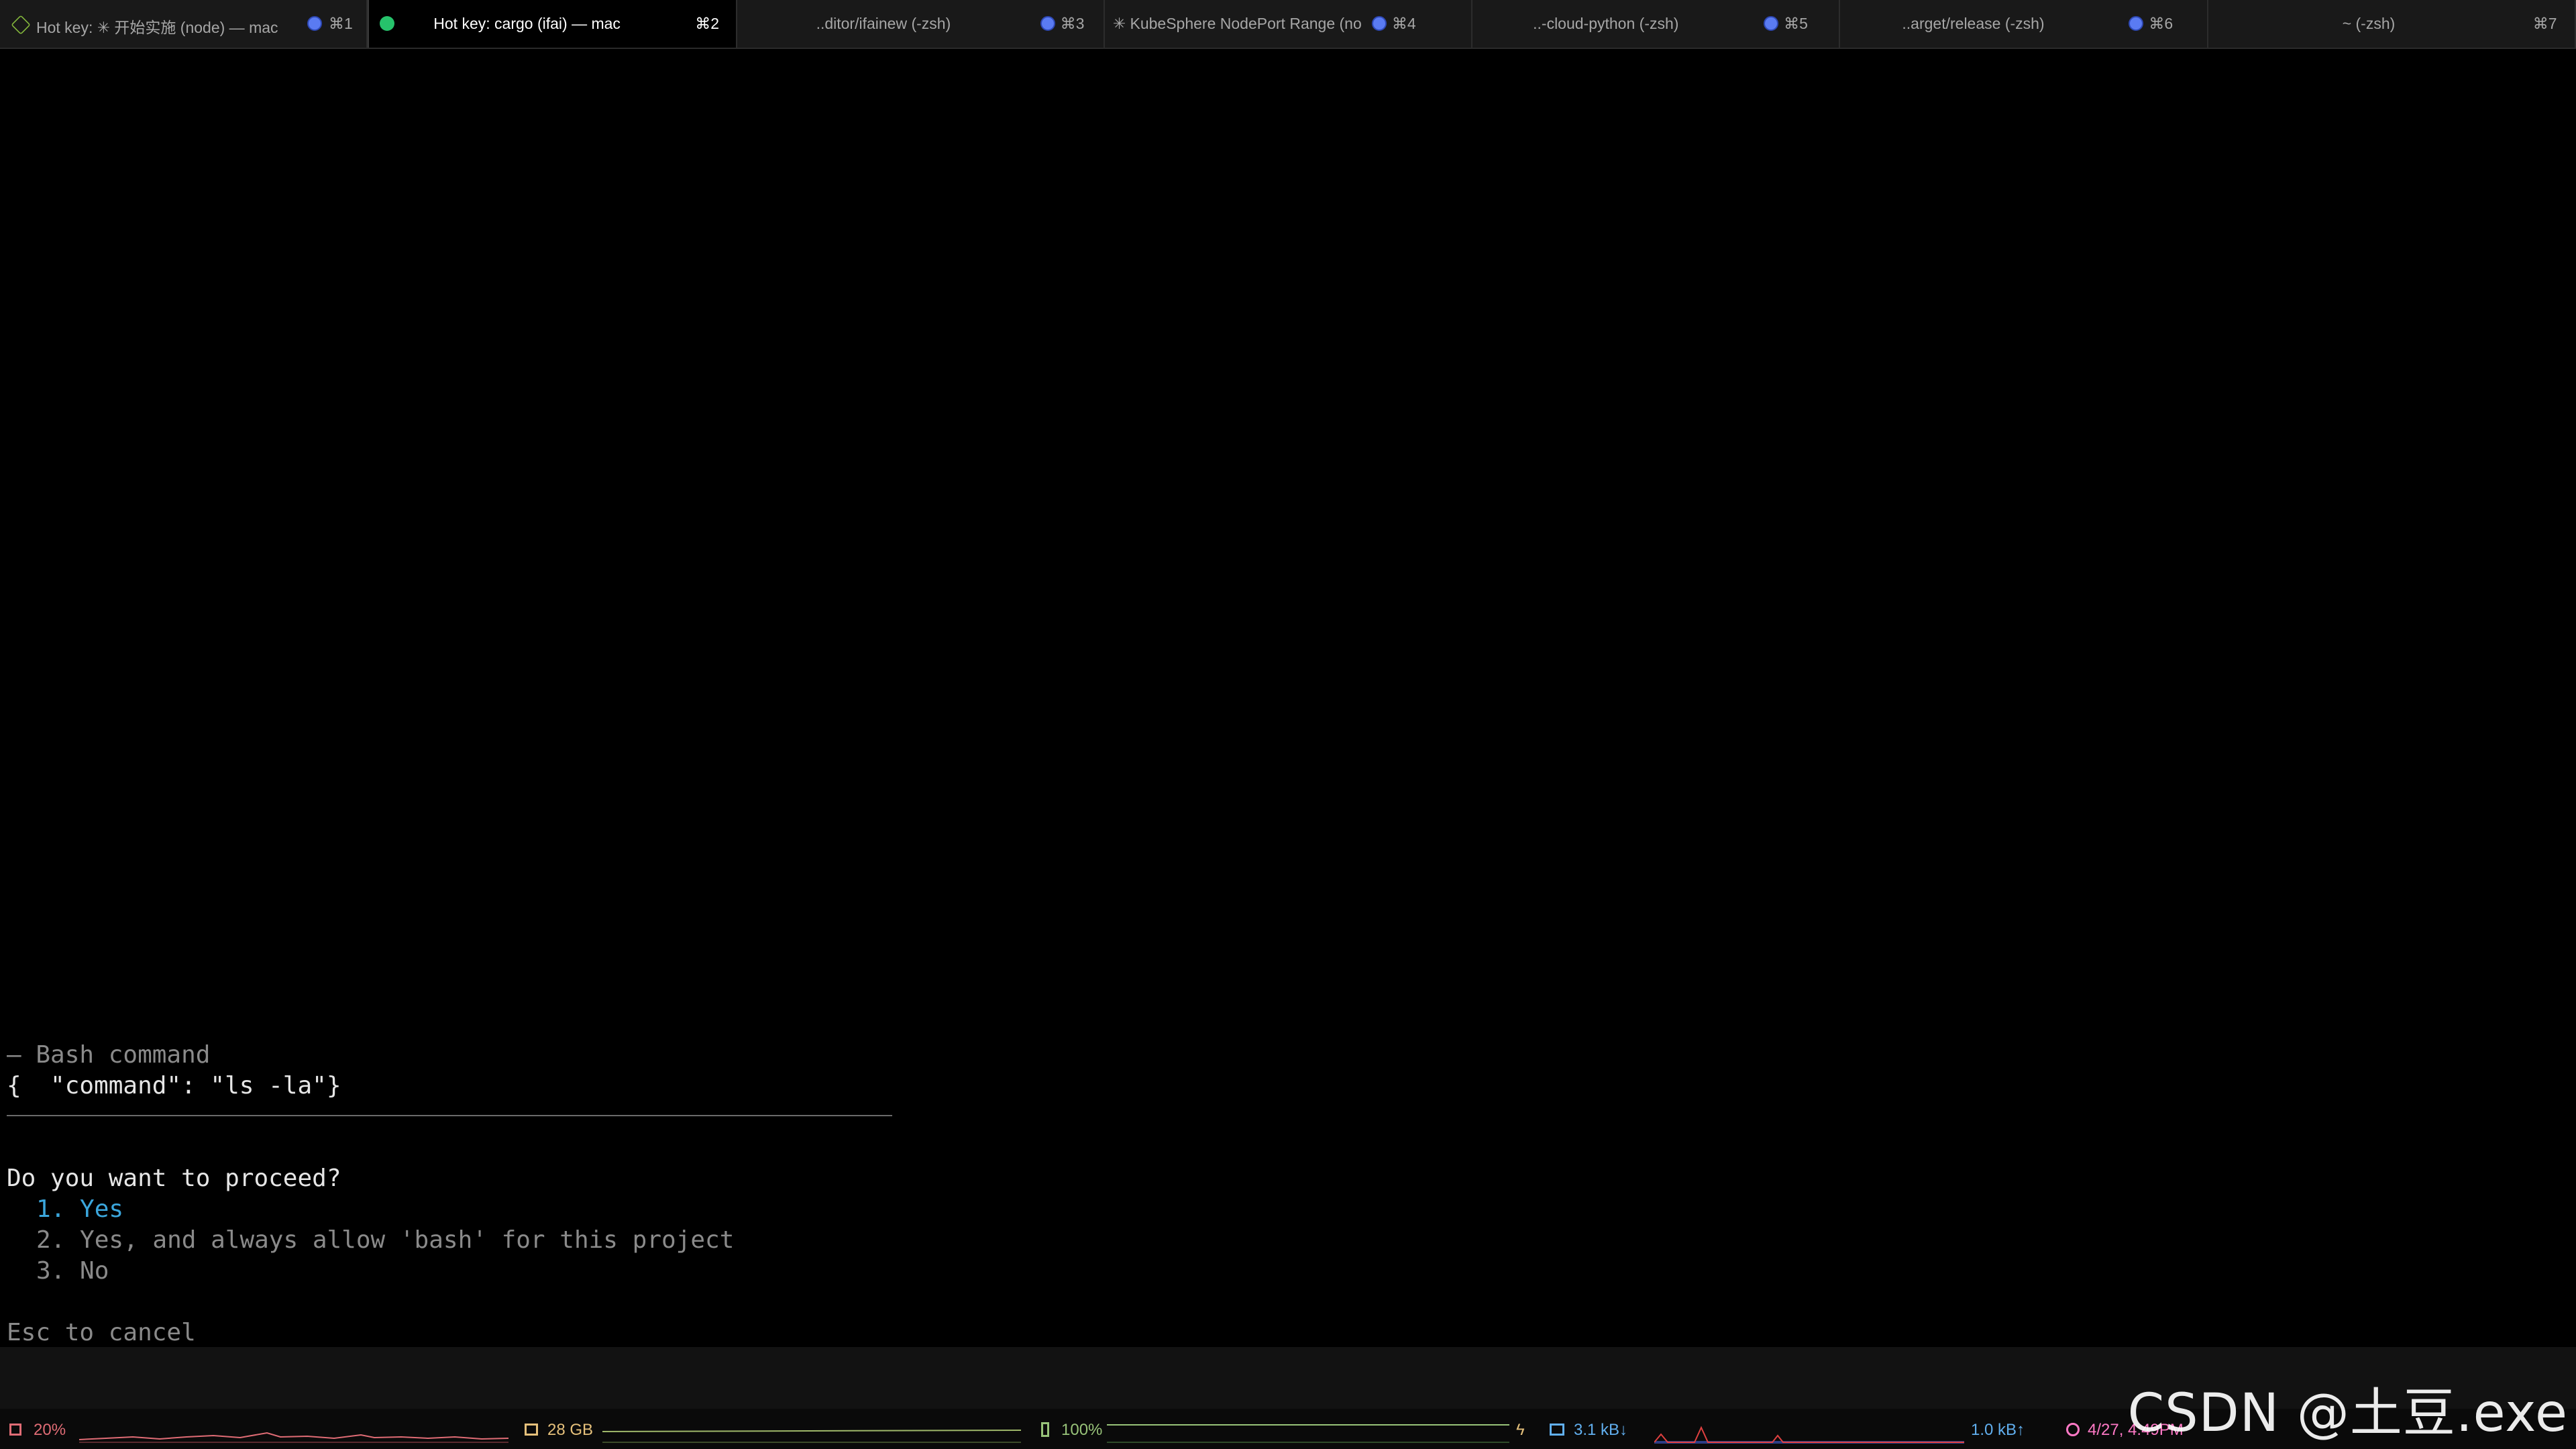  I want to click on tab-4: ✳ KubeSphere NodePort Range (no... ⌘4, so click(1289, 24).